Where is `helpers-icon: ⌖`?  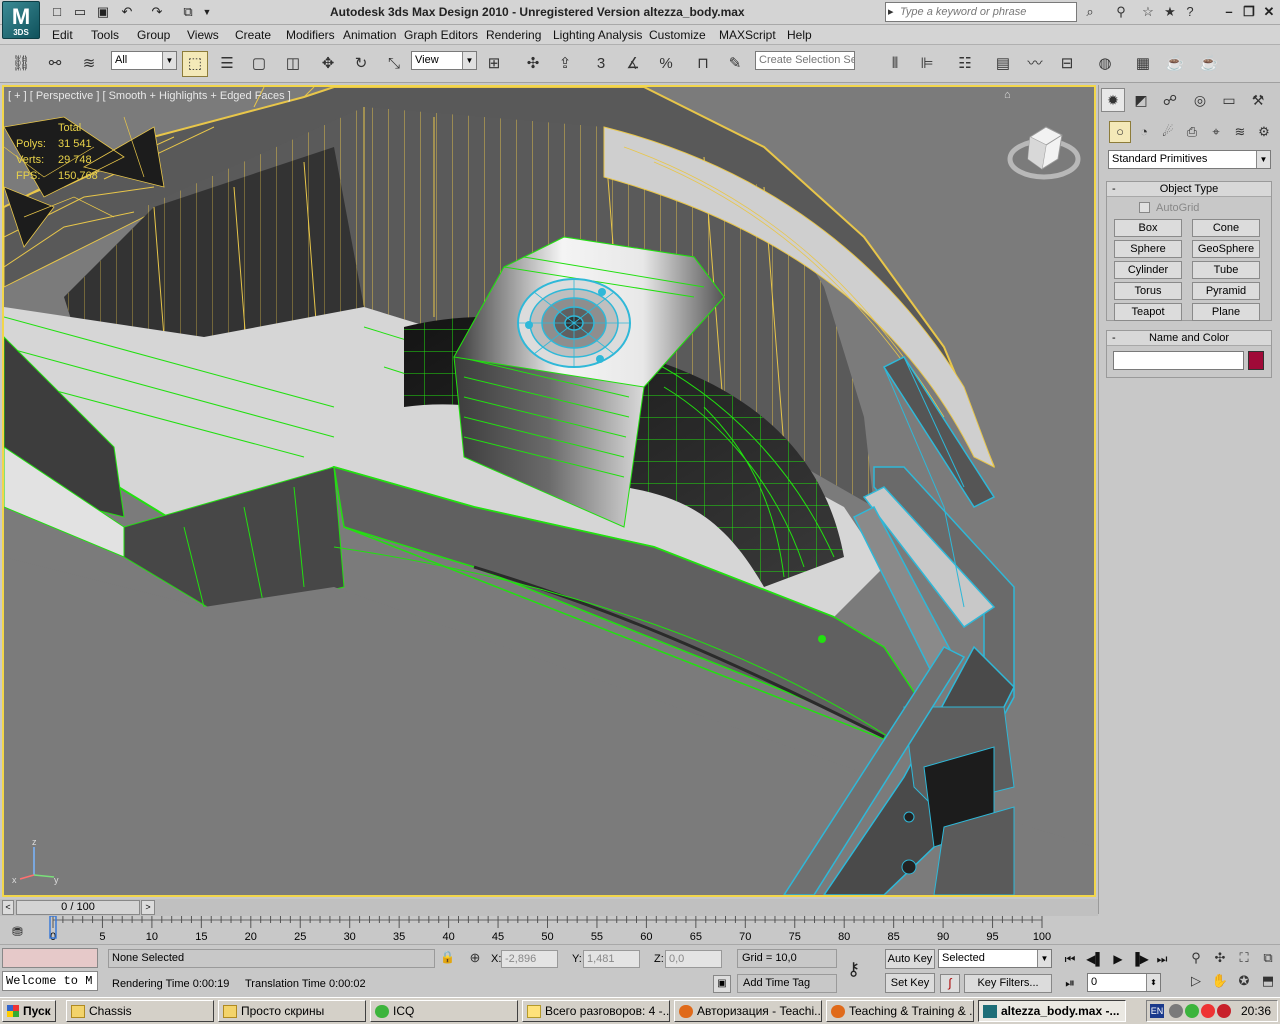 helpers-icon: ⌖ is located at coordinates (1216, 132).